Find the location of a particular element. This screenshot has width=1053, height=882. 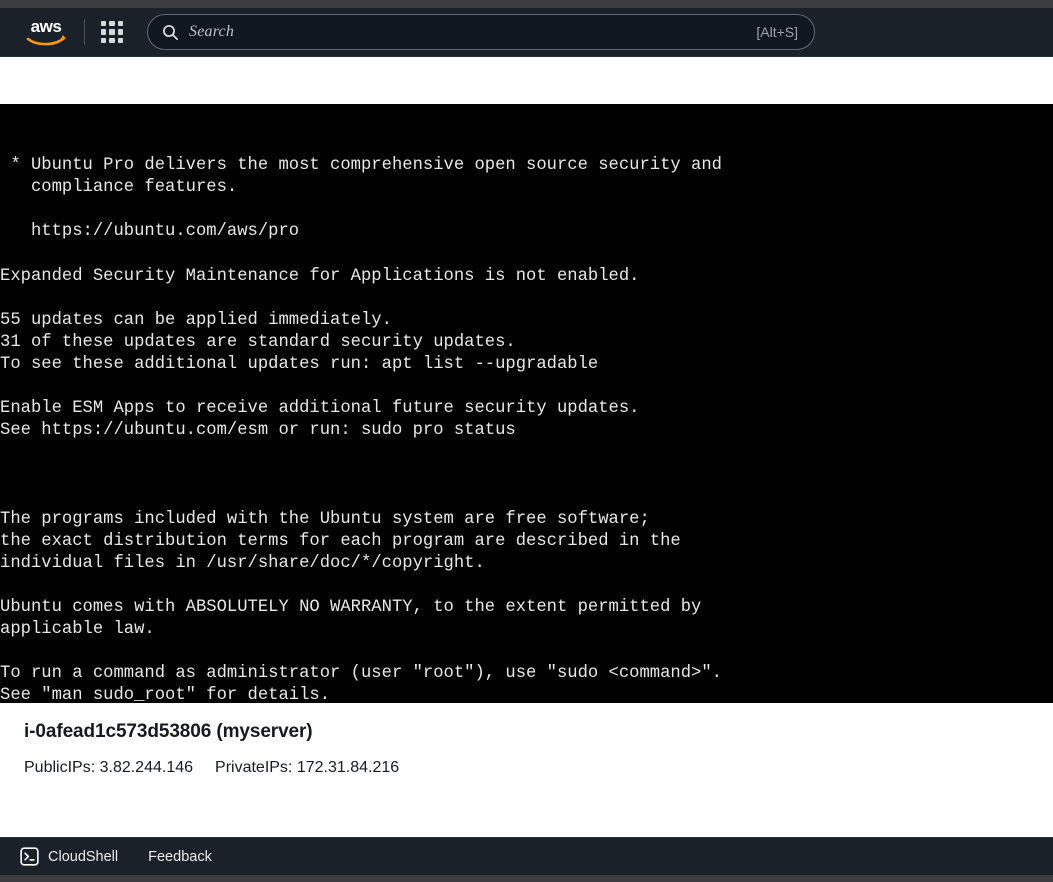

feedback-label: Feedback is located at coordinates (180, 856).